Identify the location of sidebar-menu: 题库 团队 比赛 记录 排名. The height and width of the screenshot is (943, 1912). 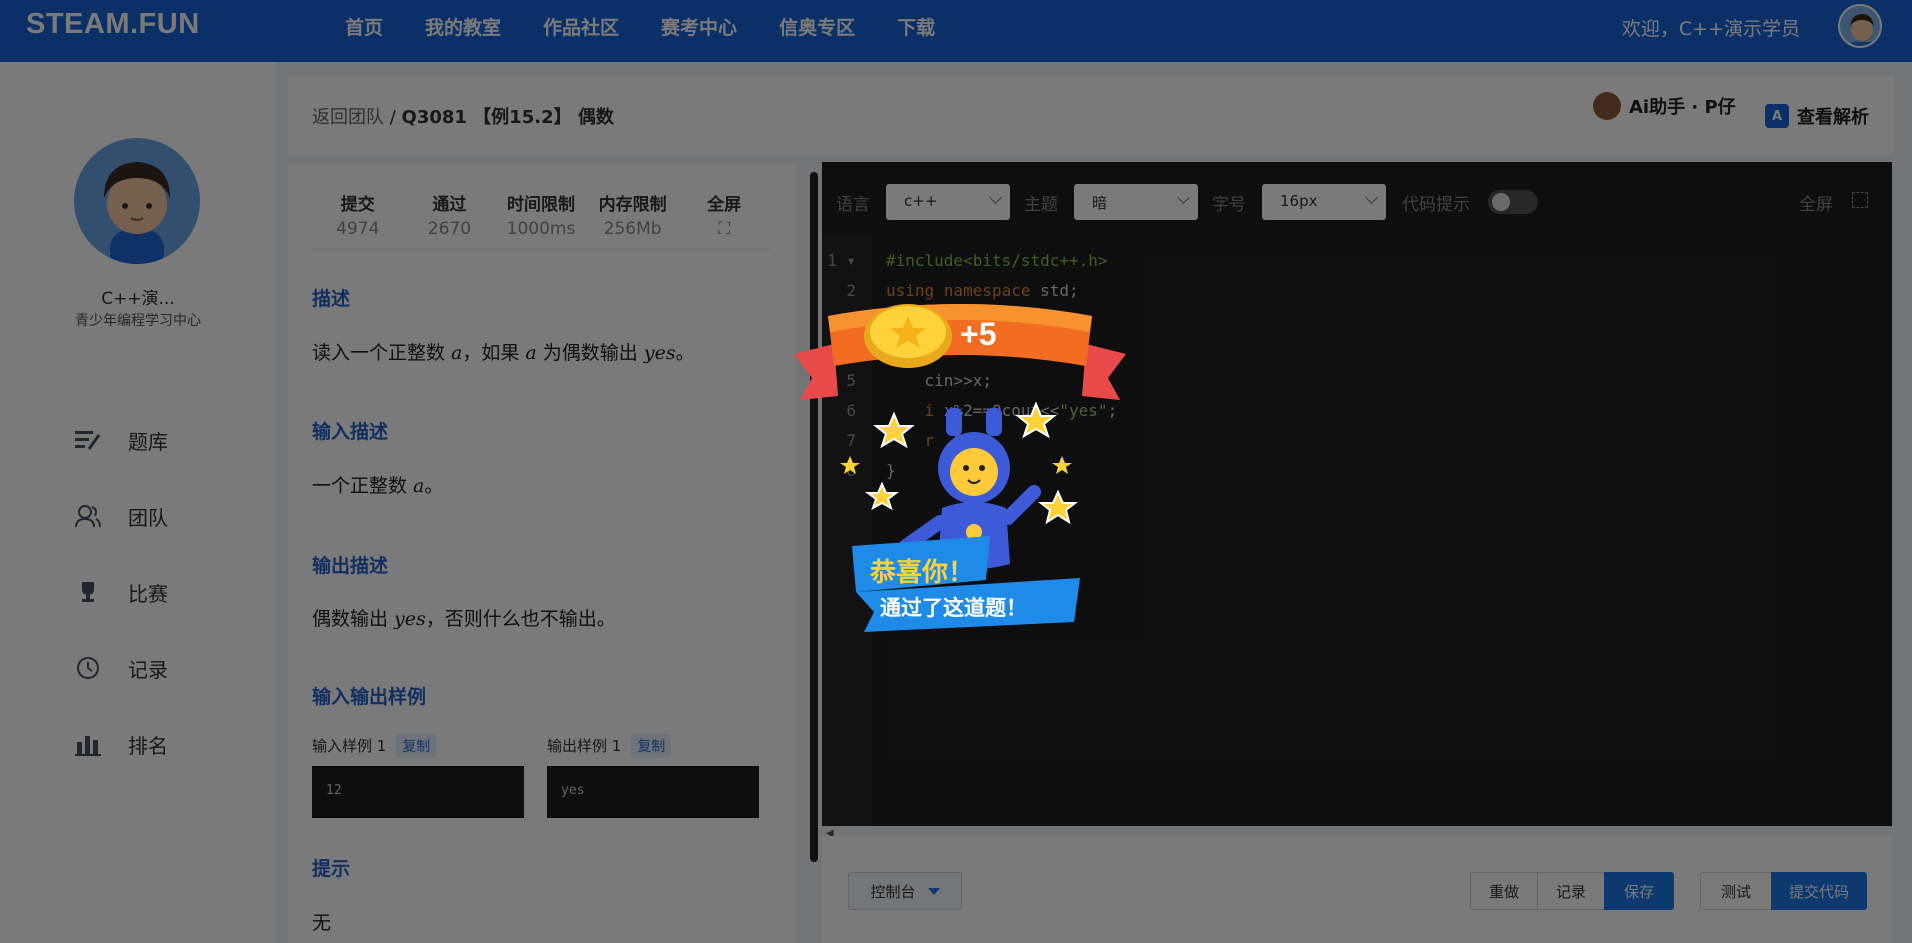
(121, 592).